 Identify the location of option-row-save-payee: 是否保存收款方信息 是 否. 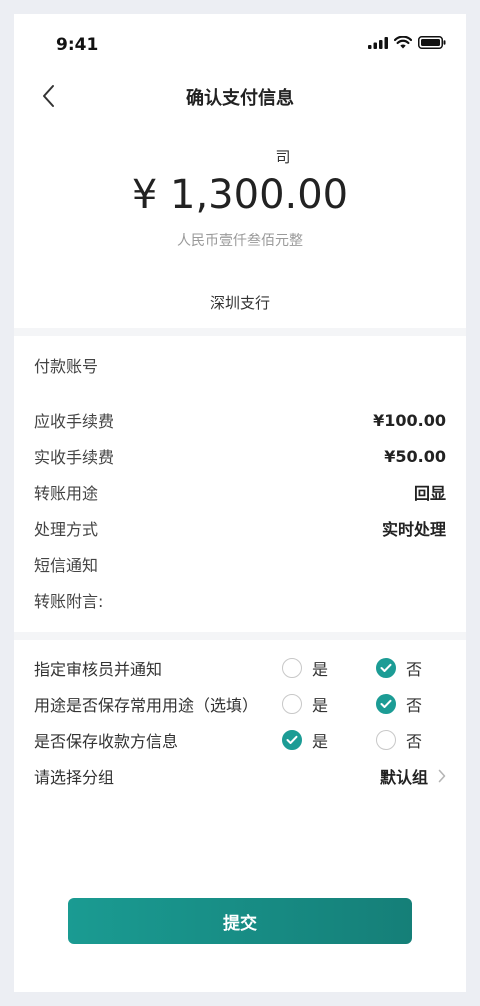
(240, 740).